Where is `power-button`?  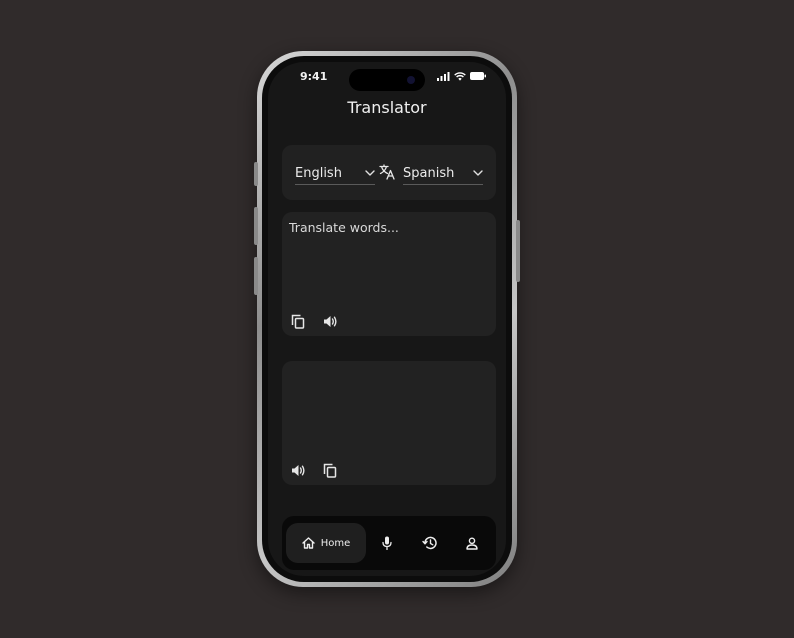 power-button is located at coordinates (518, 251).